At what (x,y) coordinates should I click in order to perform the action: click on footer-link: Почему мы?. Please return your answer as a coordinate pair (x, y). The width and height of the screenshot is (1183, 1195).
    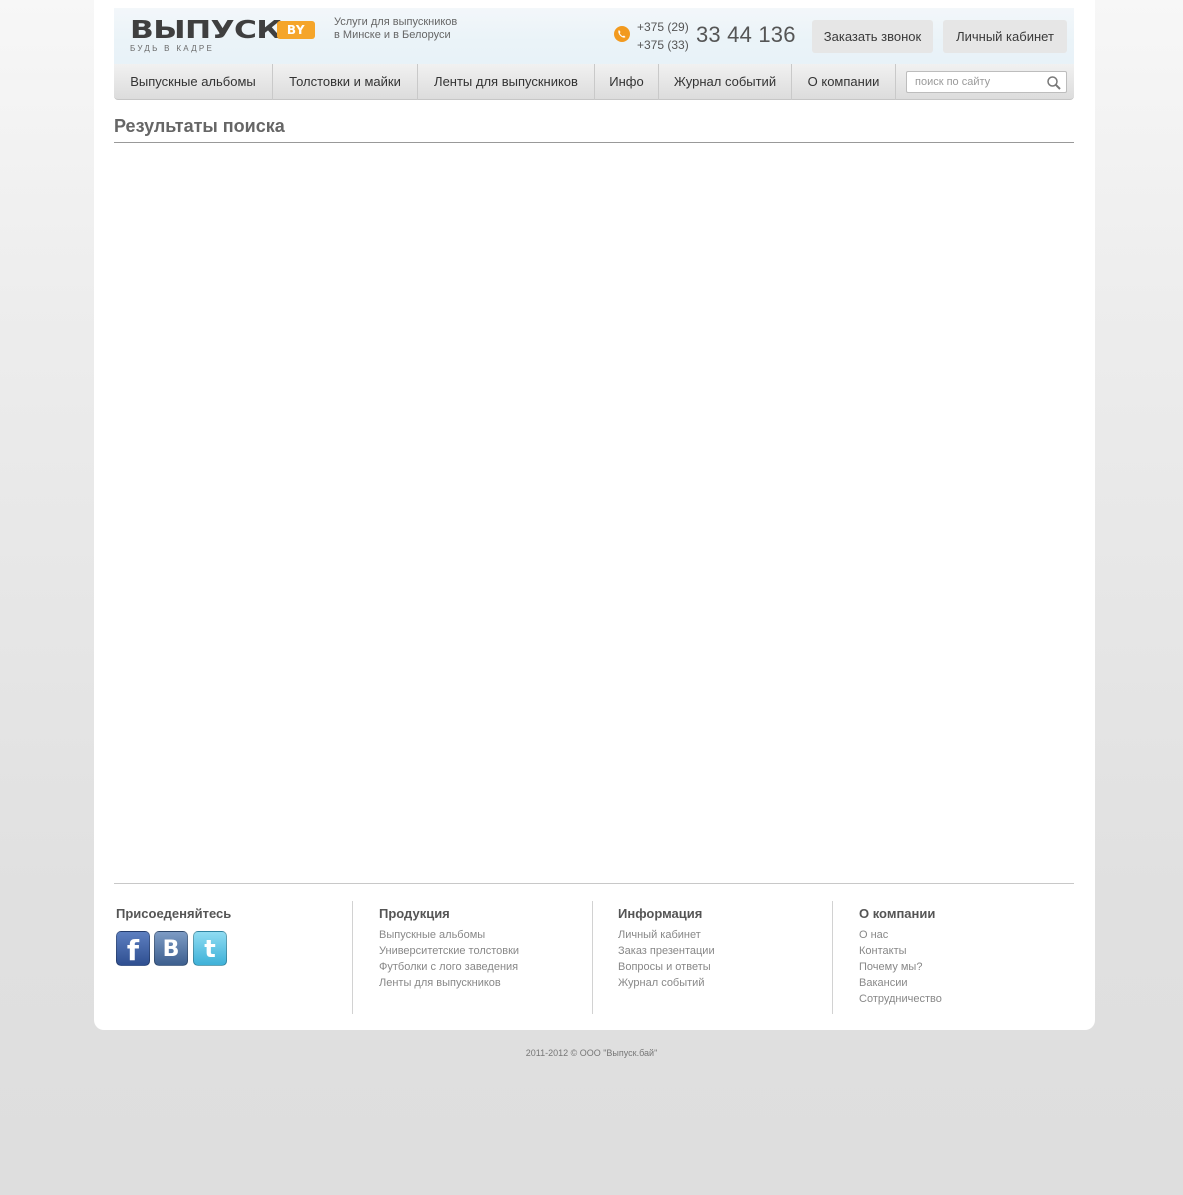
    Looking at the image, I should click on (900, 967).